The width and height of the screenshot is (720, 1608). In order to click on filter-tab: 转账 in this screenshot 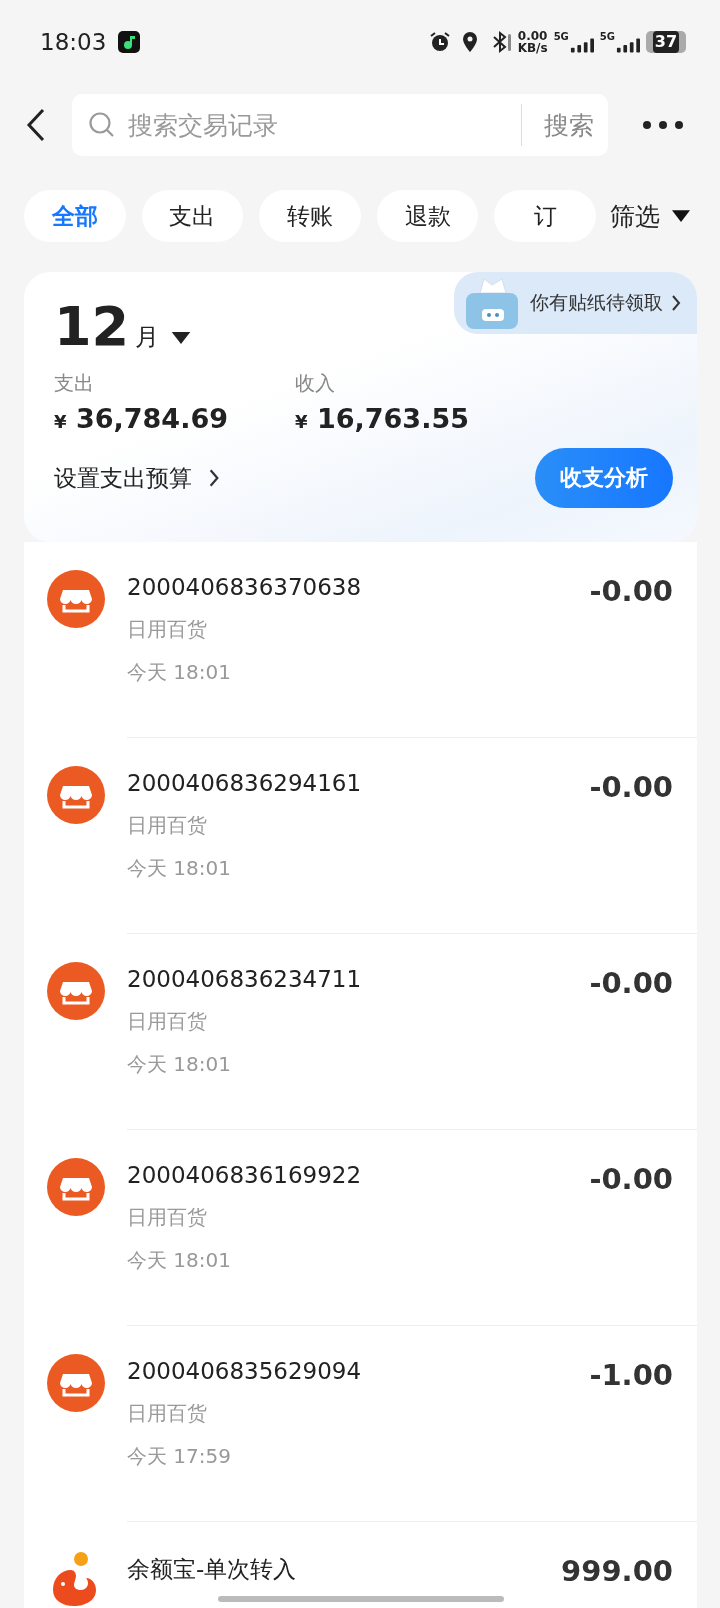, I will do `click(310, 216)`.